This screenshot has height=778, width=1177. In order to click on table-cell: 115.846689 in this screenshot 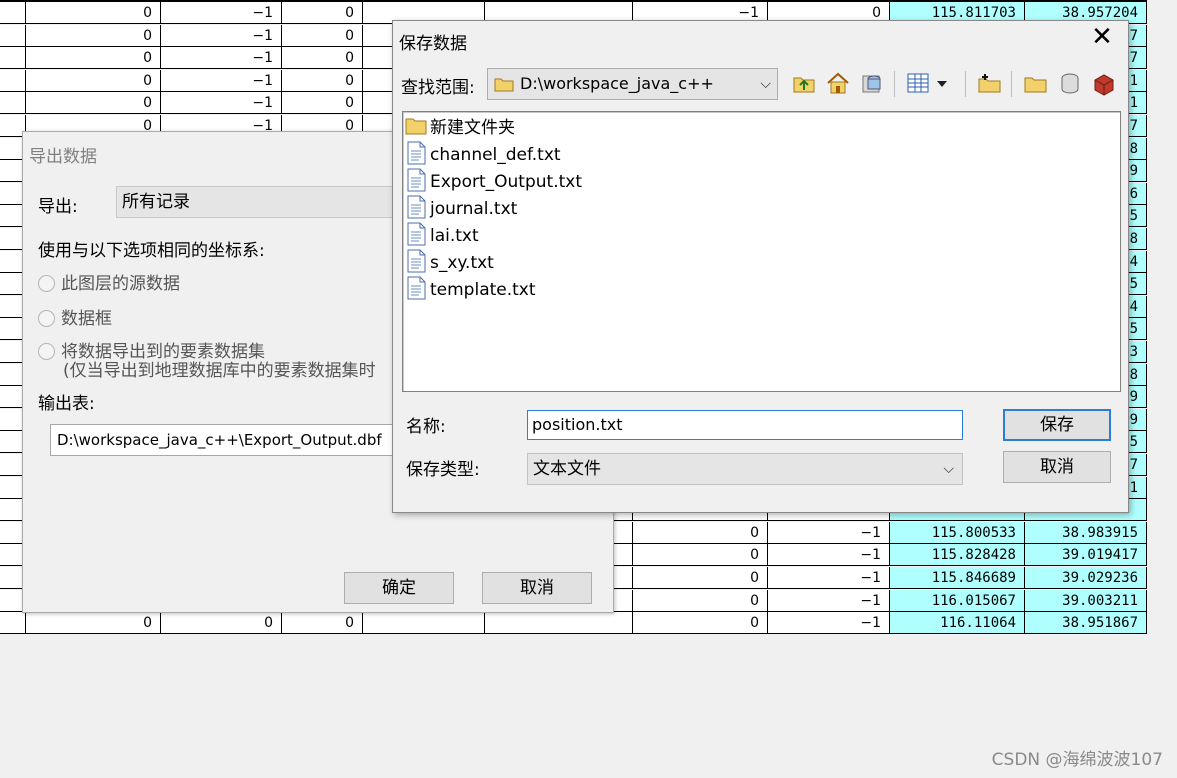, I will do `click(957, 578)`.